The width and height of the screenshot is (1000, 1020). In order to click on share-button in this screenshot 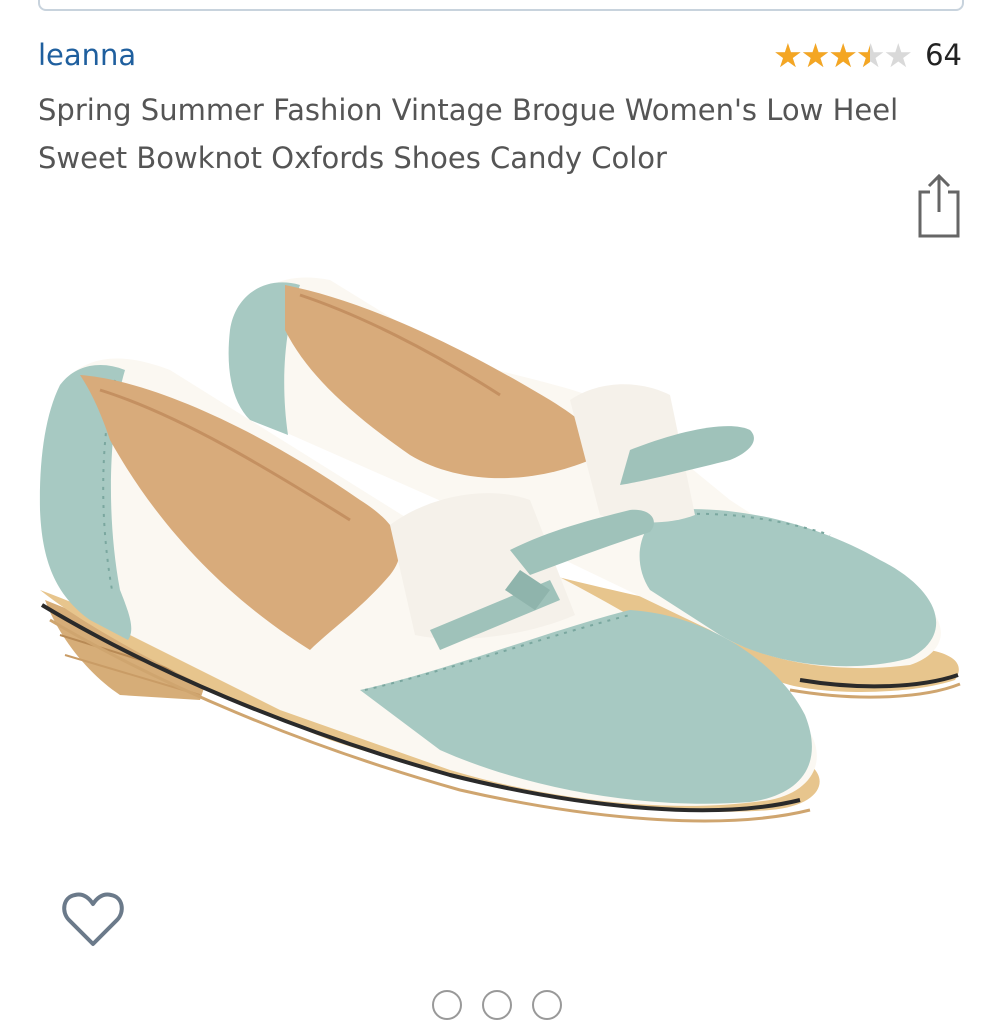, I will do `click(938, 206)`.